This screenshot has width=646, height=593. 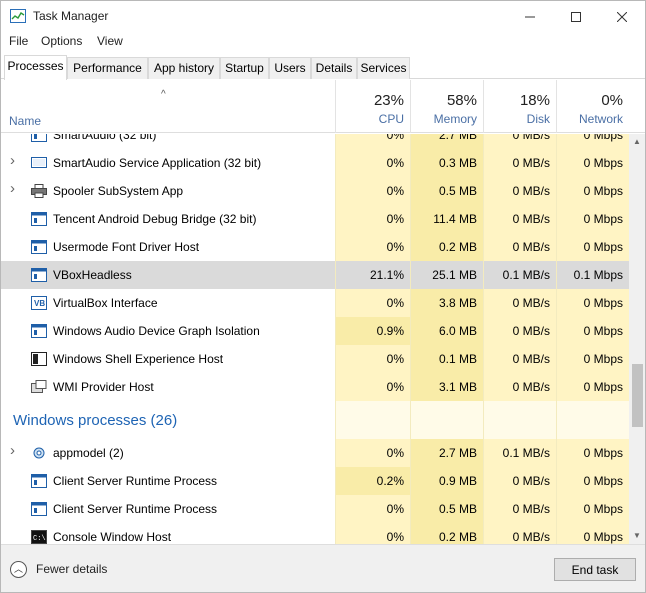 What do you see at coordinates (61, 41) in the screenshot?
I see `menu-options: Options` at bounding box center [61, 41].